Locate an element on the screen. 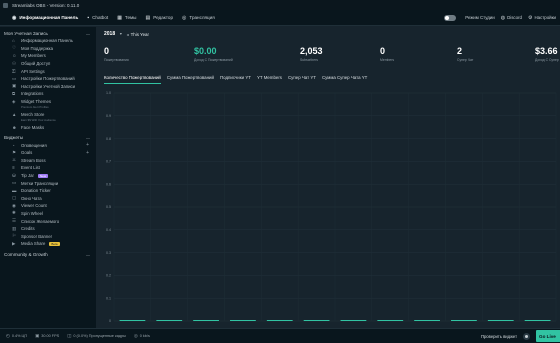 Image resolution: width=560 pixels, height=343 pixels. stat-label: Доход С Пожертвований is located at coordinates (213, 60).